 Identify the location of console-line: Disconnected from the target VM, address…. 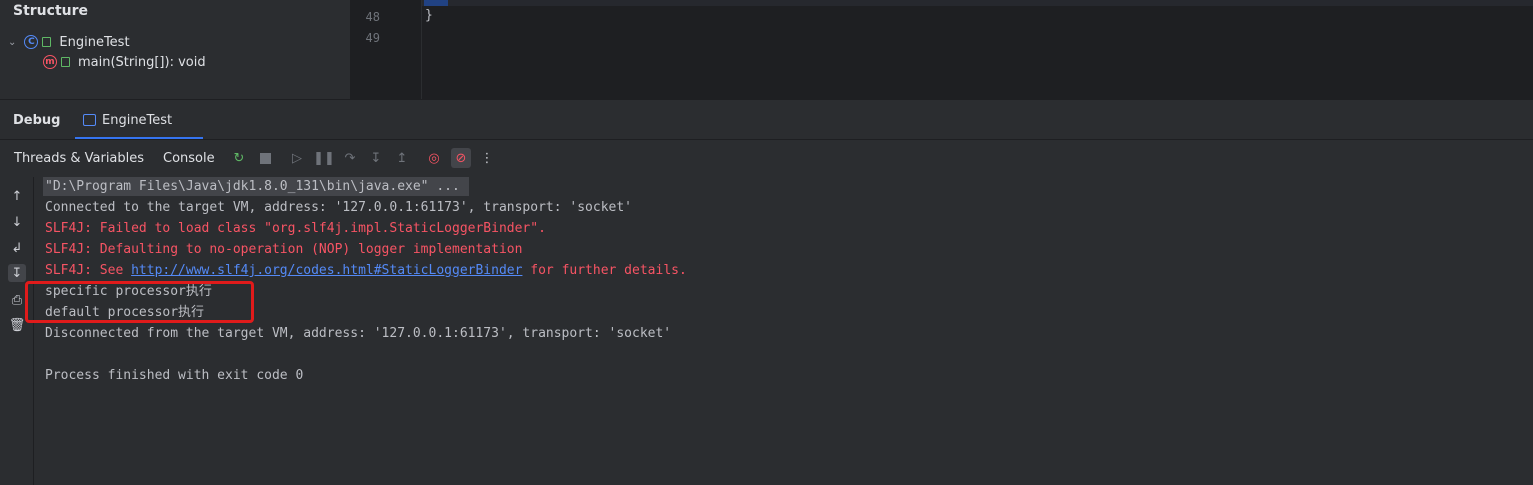
(358, 333).